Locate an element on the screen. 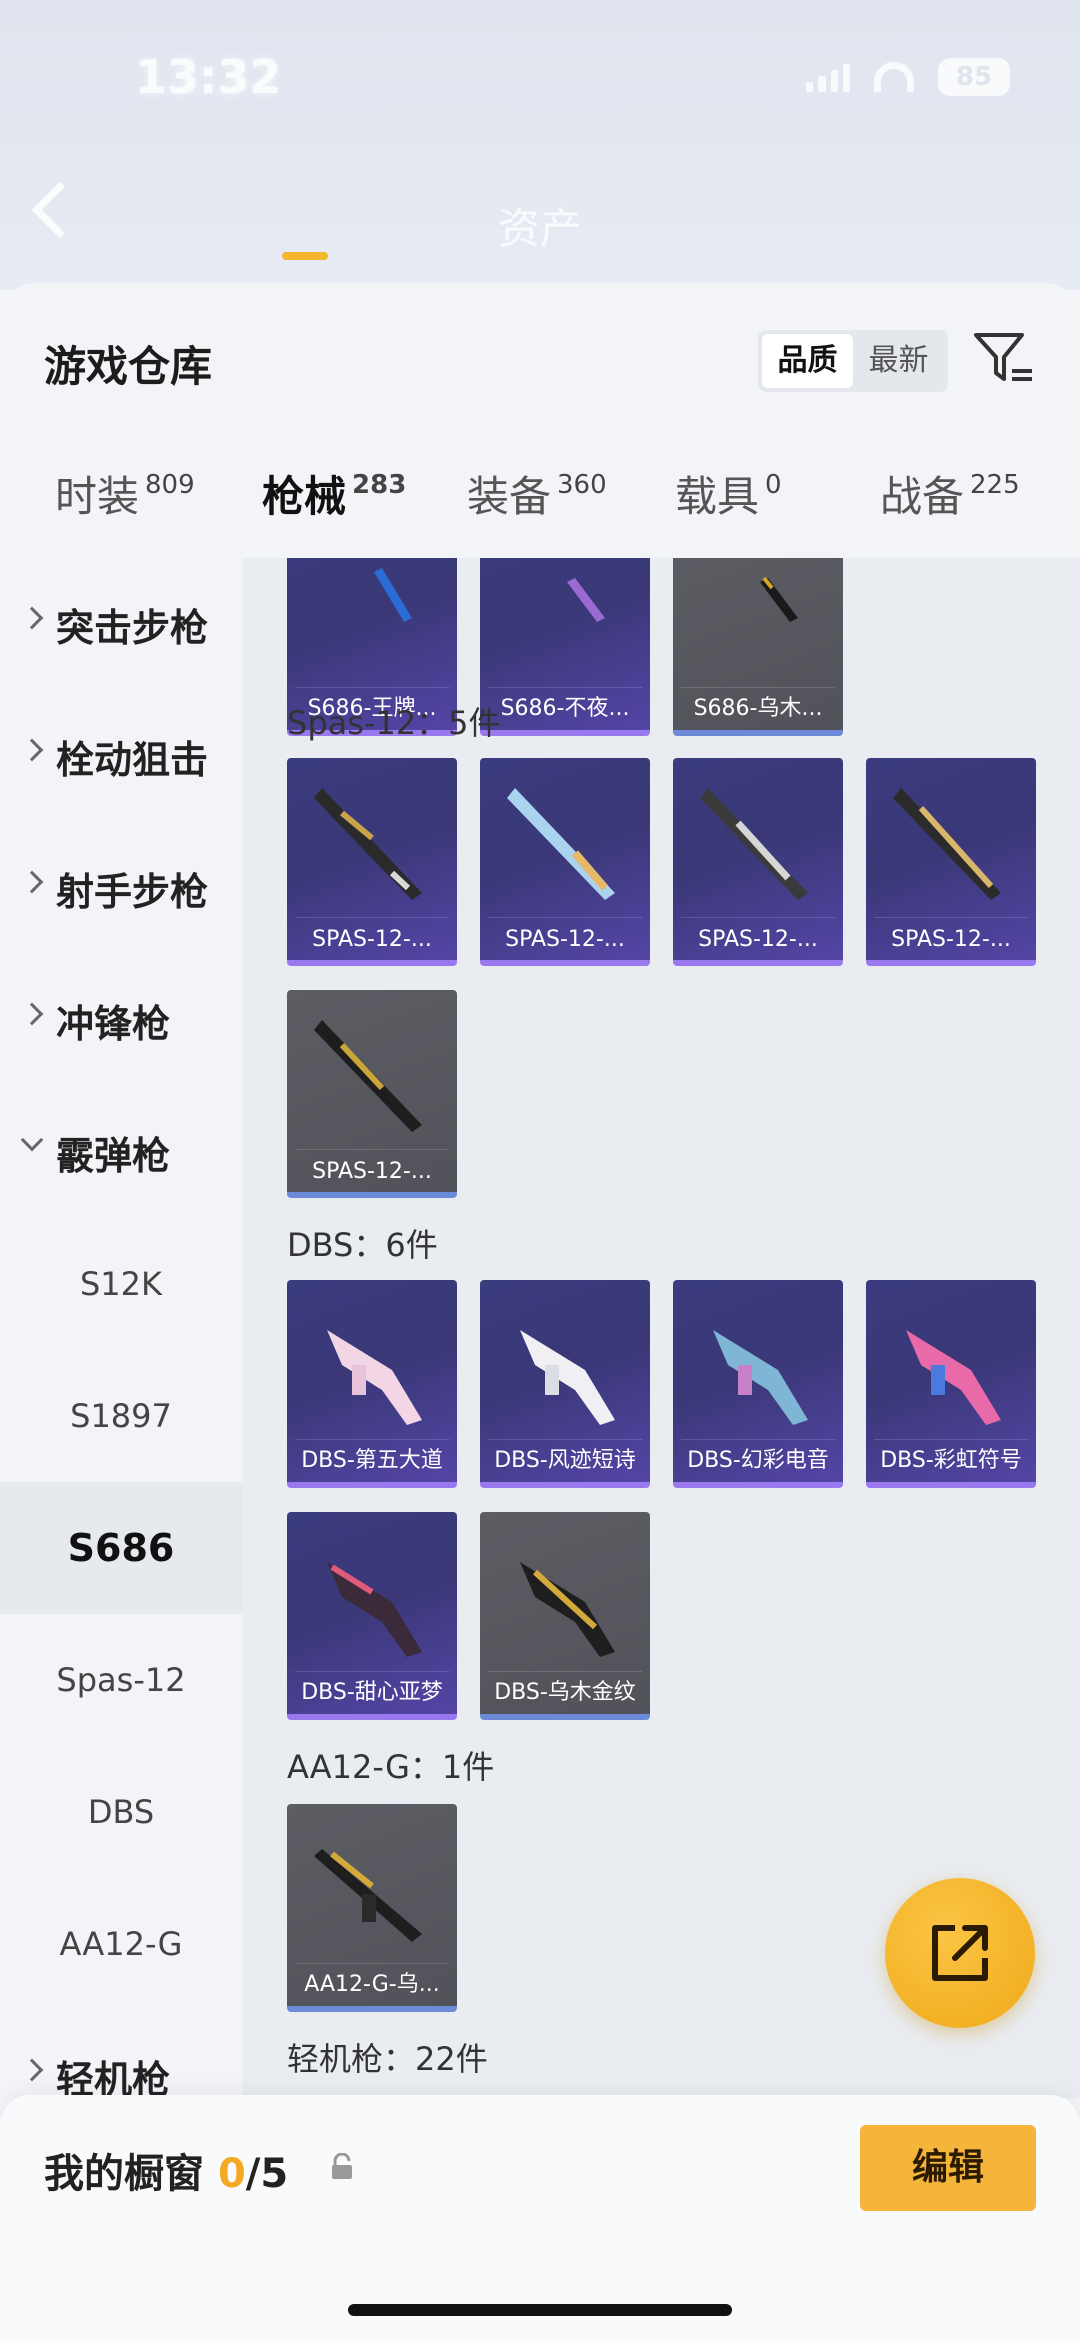 The height and width of the screenshot is (2341, 1080). showcase-title: 我的橱窗 is located at coordinates (124, 2174).